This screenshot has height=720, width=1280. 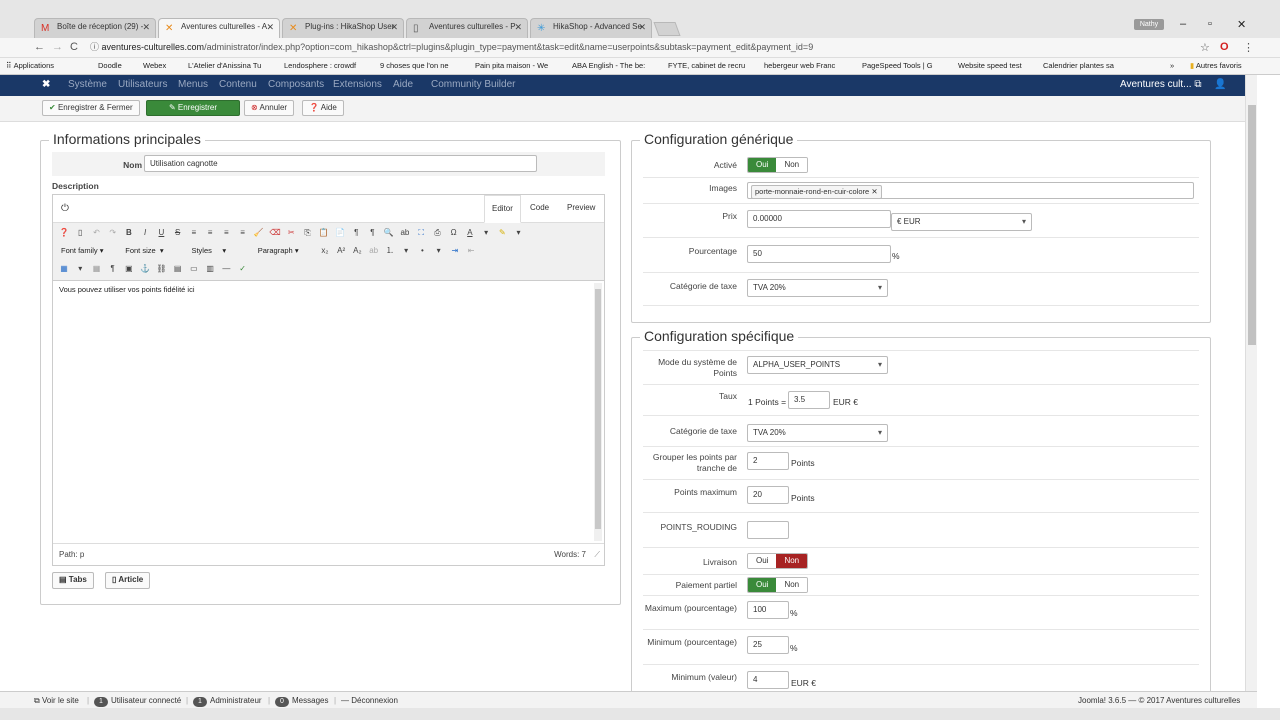 What do you see at coordinates (56, 701) in the screenshot?
I see `view-site-link: ⧉ Voir le site` at bounding box center [56, 701].